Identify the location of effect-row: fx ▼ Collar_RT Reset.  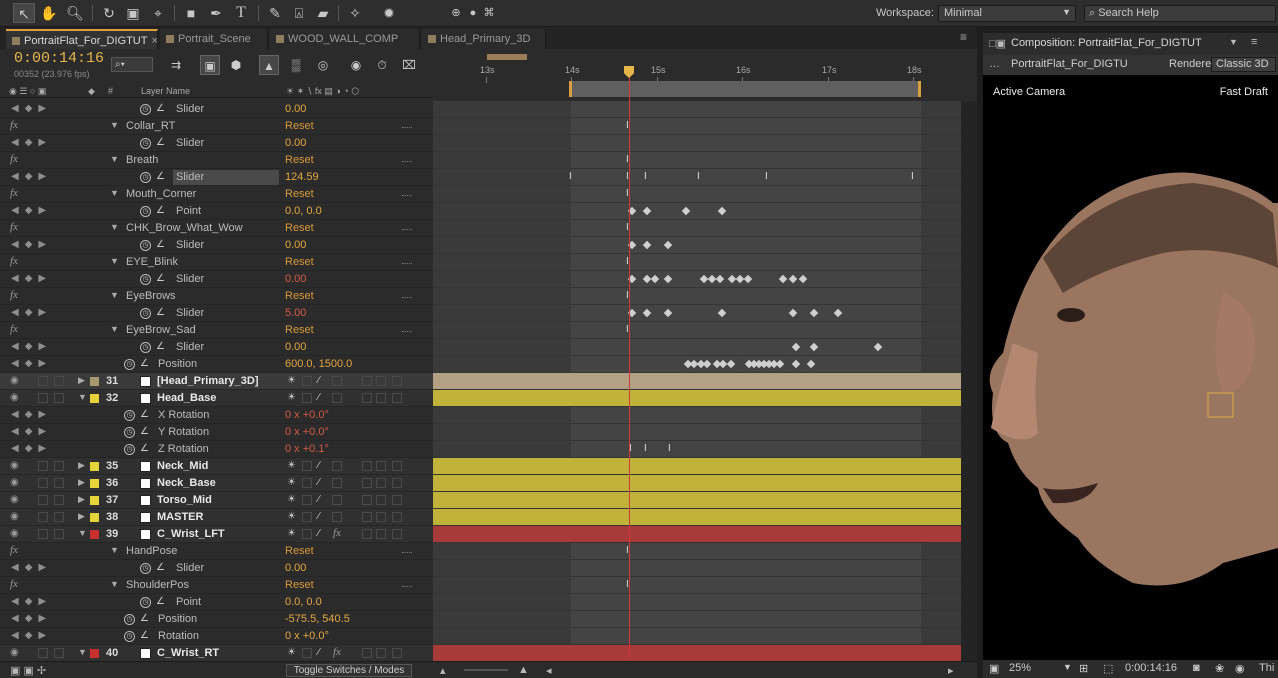
(216, 126).